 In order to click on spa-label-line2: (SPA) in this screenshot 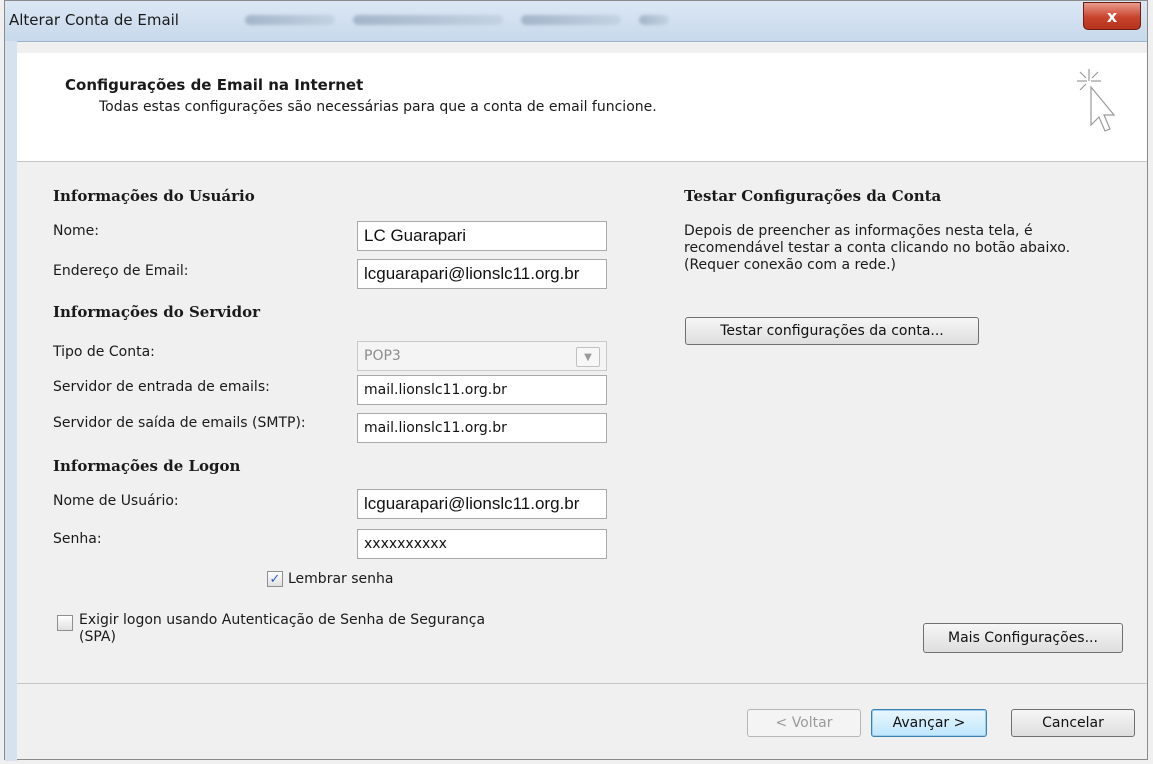, I will do `click(97, 637)`.